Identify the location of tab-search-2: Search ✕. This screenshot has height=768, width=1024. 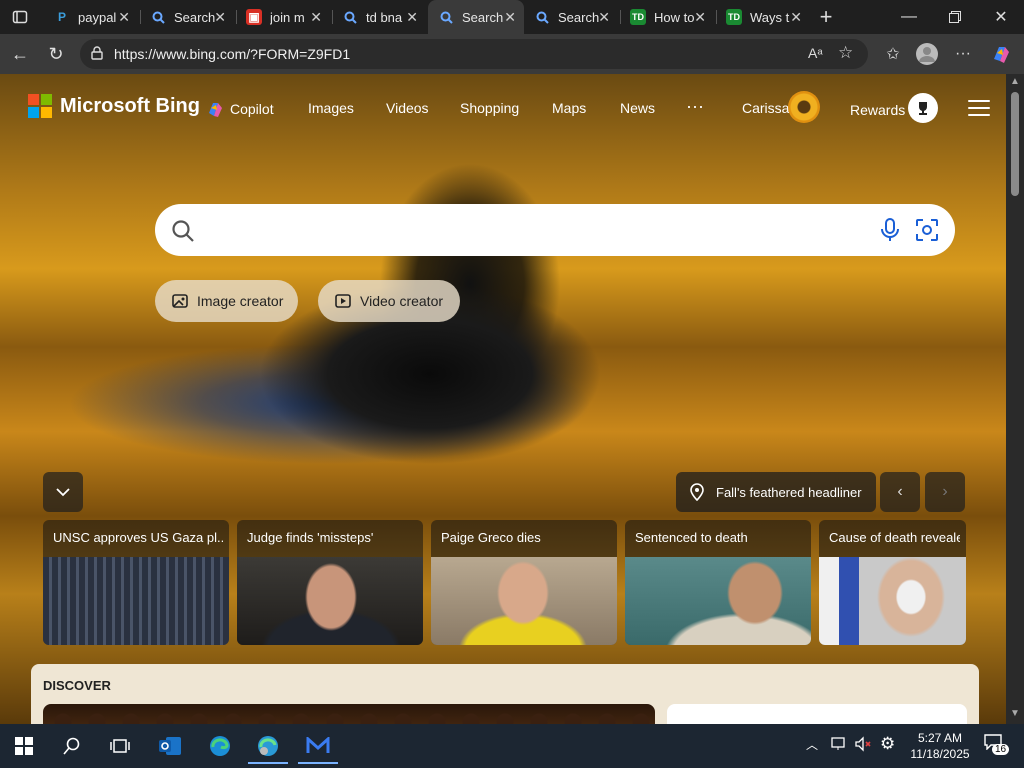
(571, 17).